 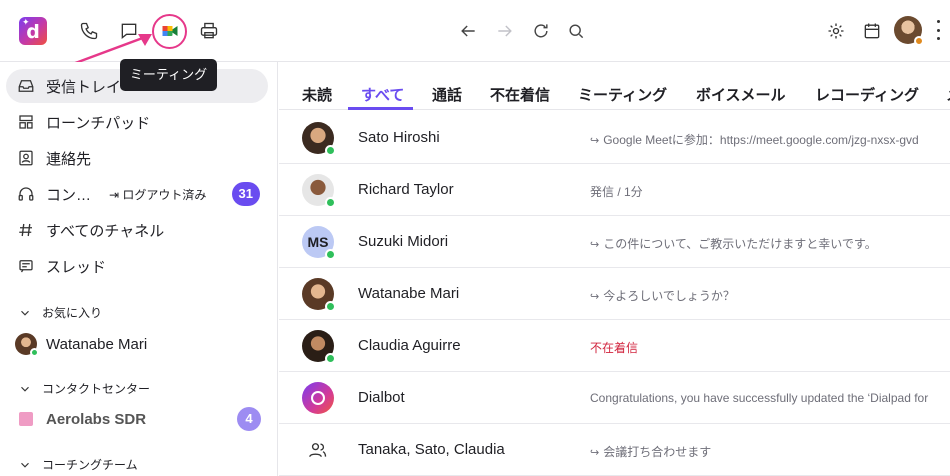 What do you see at coordinates (741, 94) in the screenshot?
I see `tab-voicemail: ボイスメール` at bounding box center [741, 94].